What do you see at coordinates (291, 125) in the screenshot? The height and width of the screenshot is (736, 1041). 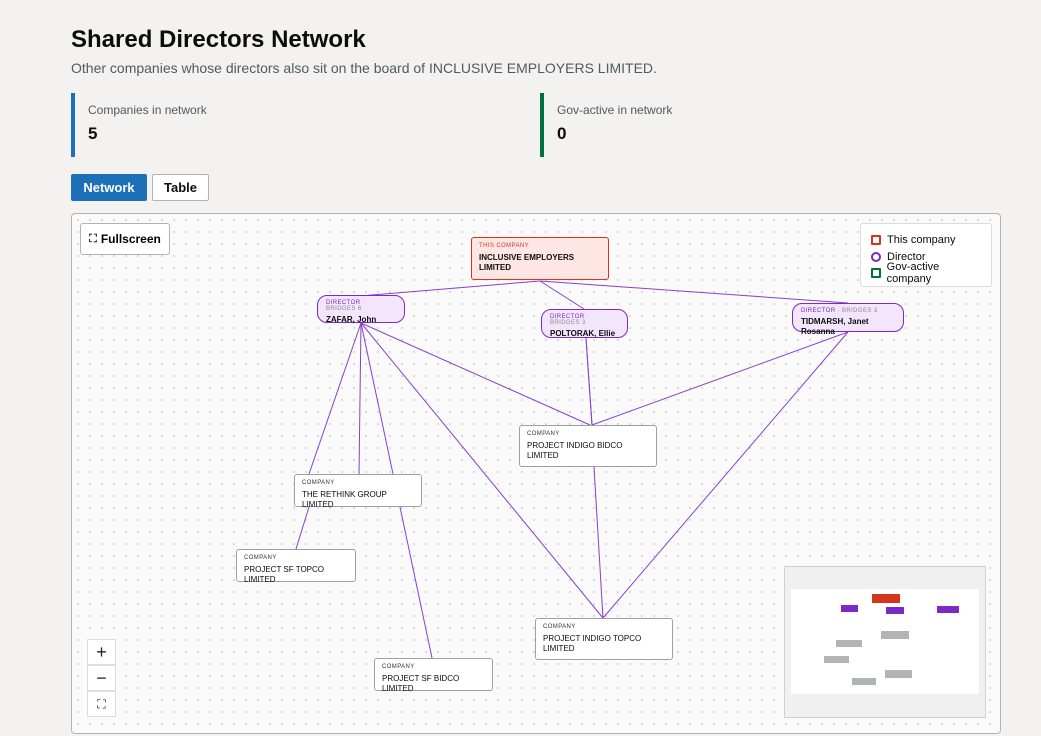 I see `stat-companies-in-network: Companies in network 5` at bounding box center [291, 125].